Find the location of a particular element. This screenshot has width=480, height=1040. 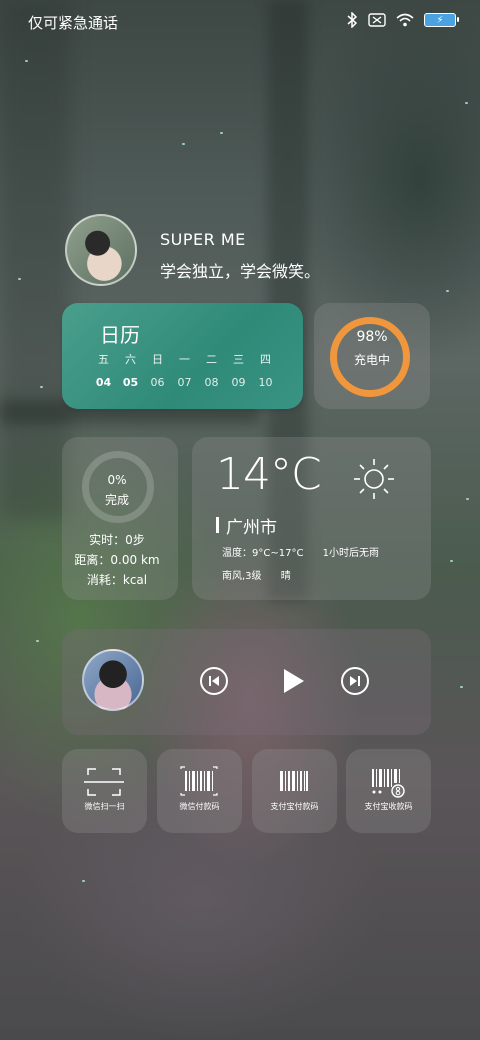

profile-name: SUPER ME is located at coordinates (203, 239).